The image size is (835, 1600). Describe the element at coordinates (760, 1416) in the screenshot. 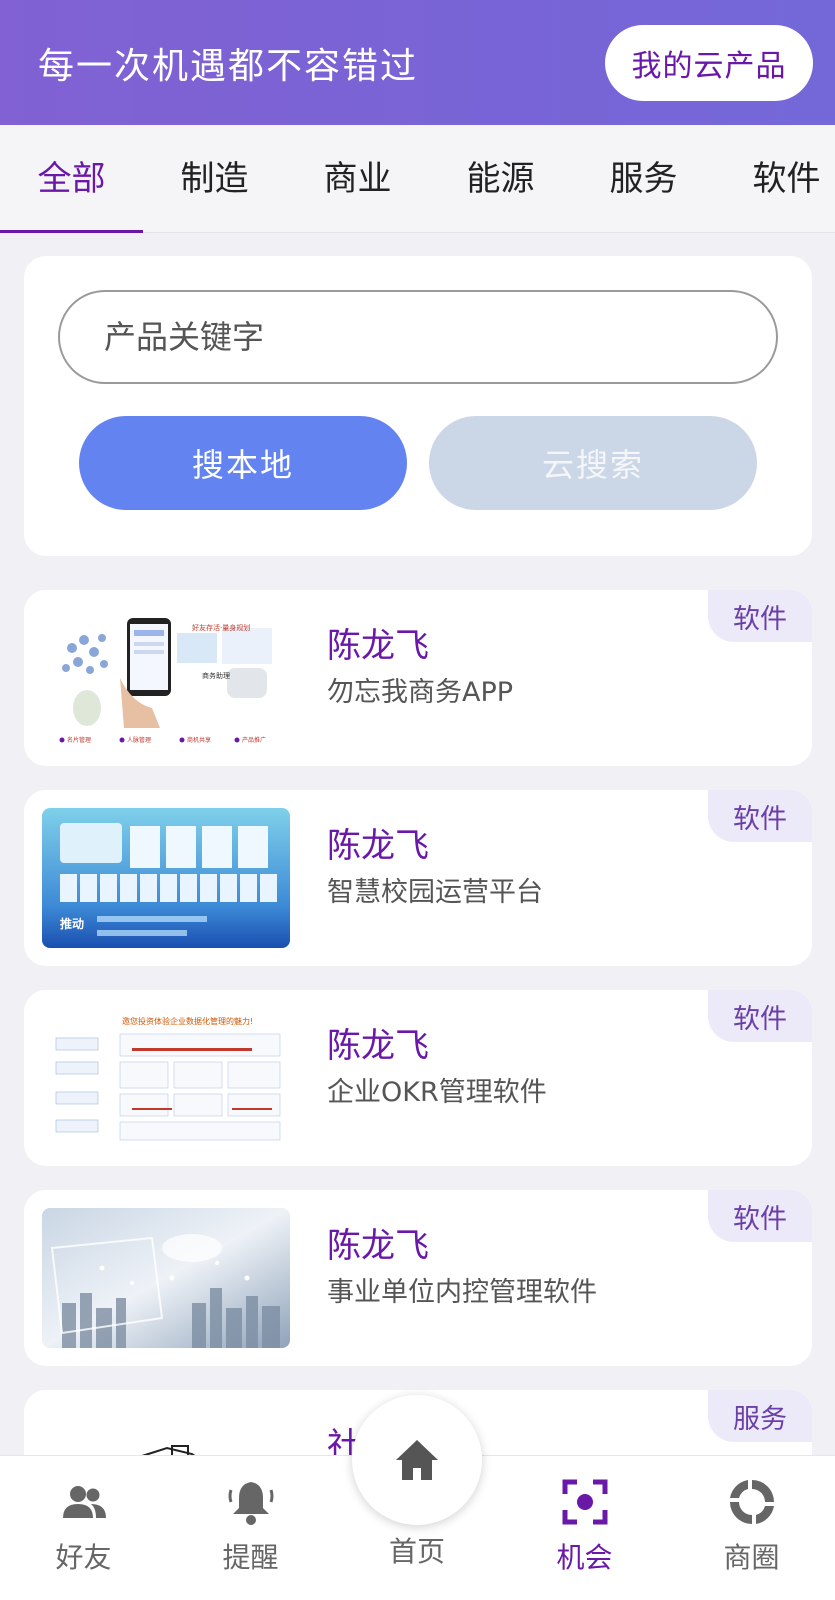

I see `category-badge: 服务` at that location.